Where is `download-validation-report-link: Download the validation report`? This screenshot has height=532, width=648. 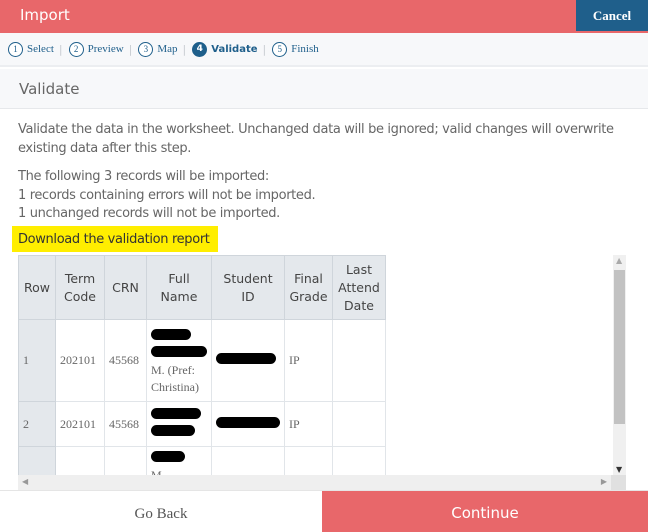 download-validation-report-link: Download the validation report is located at coordinates (115, 239).